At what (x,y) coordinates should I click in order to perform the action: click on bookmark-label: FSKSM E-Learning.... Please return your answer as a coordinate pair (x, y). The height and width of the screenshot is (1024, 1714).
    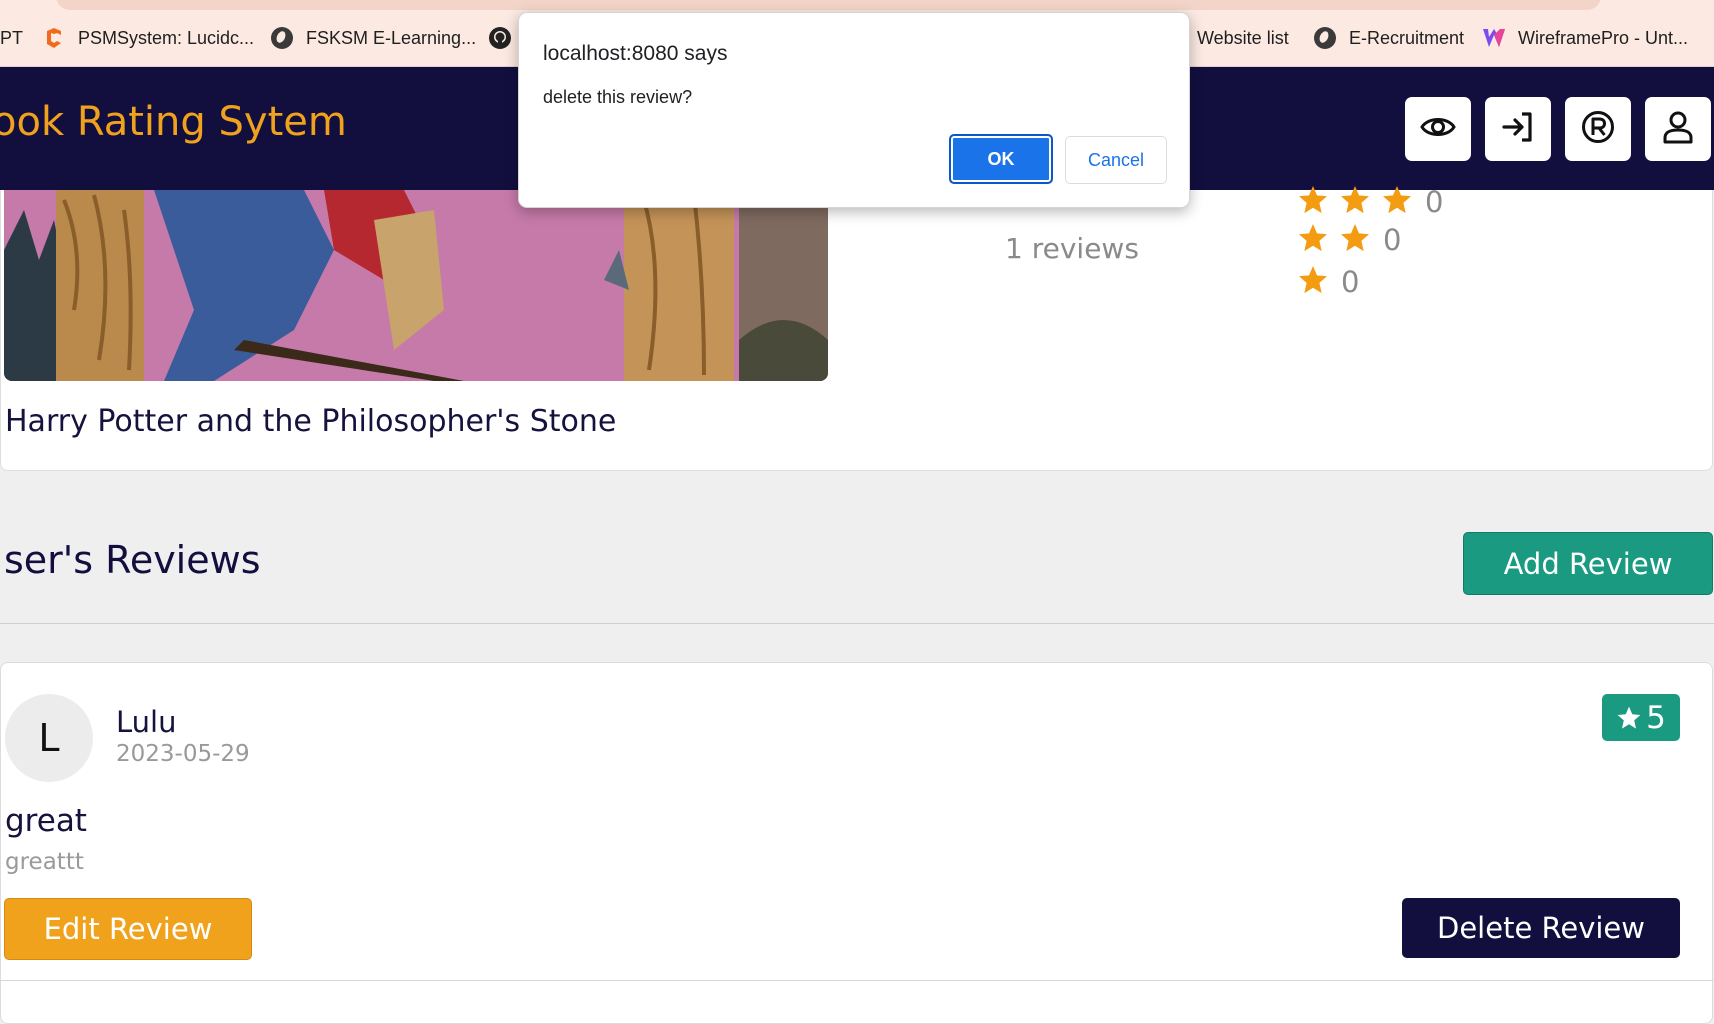
    Looking at the image, I should click on (391, 37).